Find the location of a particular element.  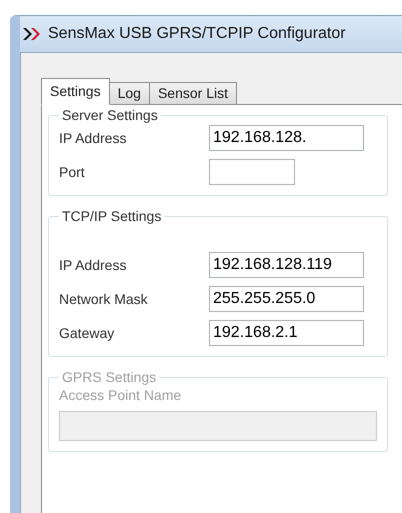

field-label: Gateway is located at coordinates (87, 333).